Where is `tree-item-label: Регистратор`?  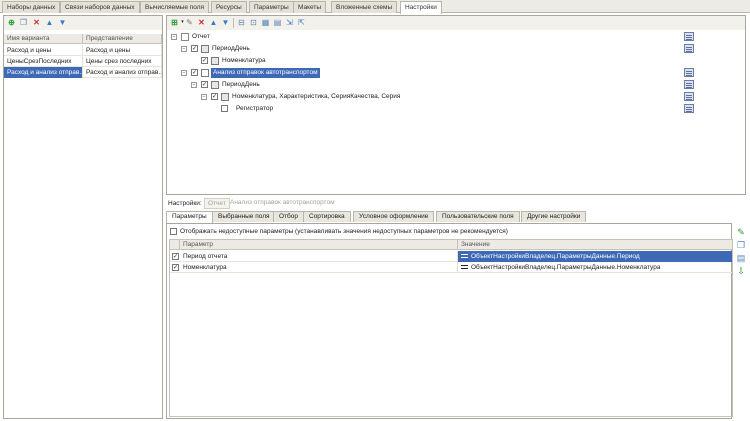 tree-item-label: Регистратор is located at coordinates (255, 108).